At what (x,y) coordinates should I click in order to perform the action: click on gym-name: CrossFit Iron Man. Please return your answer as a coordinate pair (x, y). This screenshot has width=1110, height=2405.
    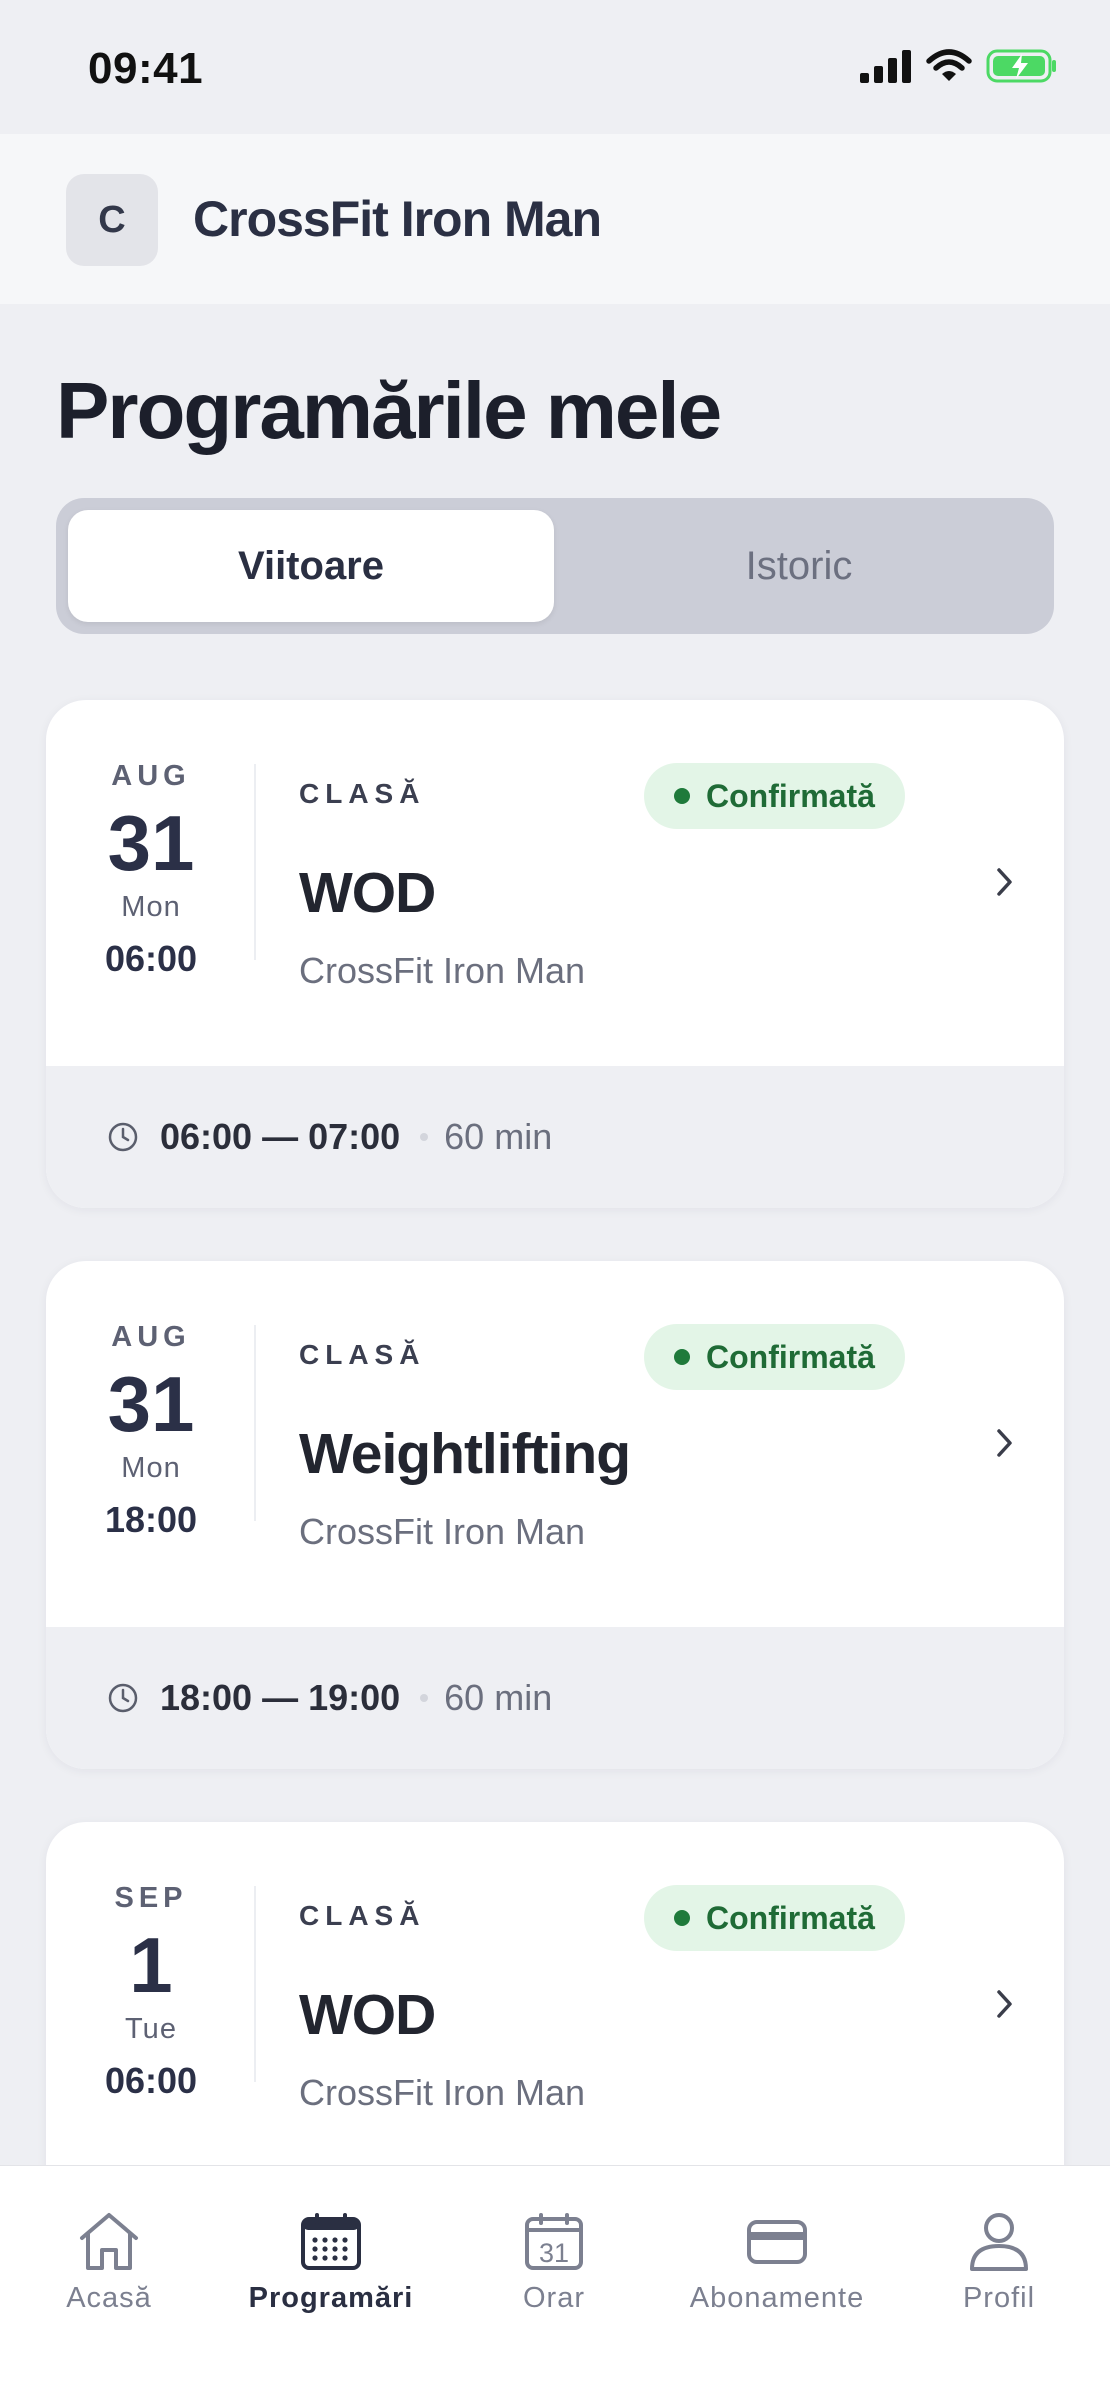
    Looking at the image, I should click on (397, 219).